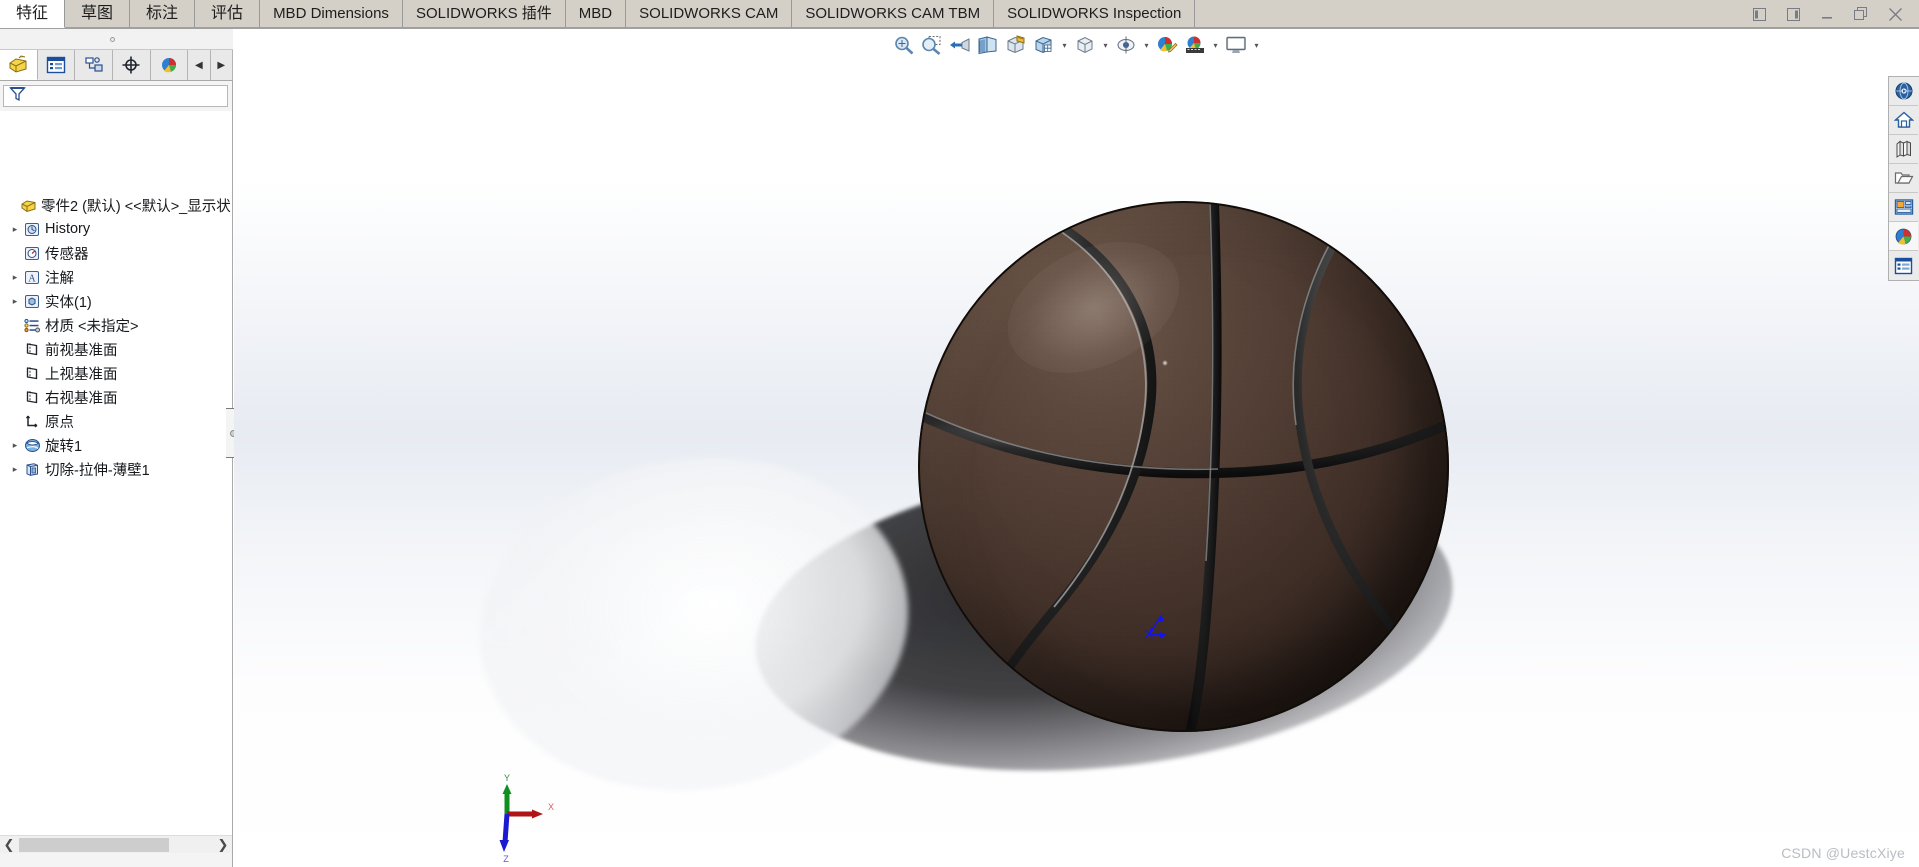 This screenshot has width=1919, height=867. I want to click on history-icon, so click(32, 229).